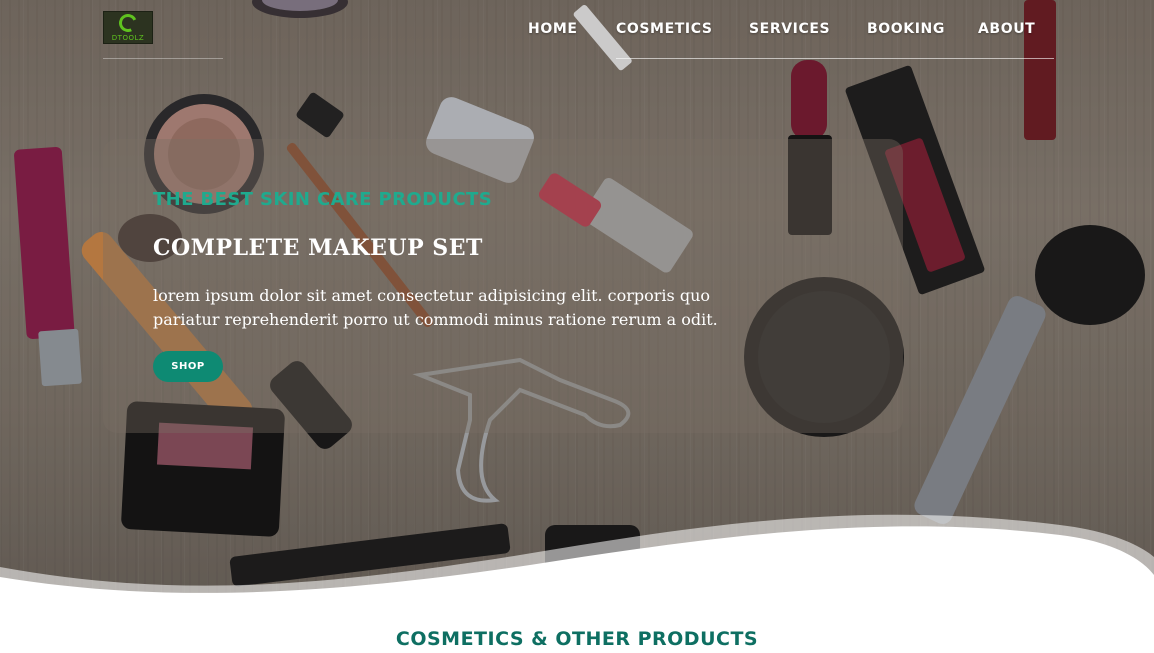  I want to click on section-title: COSMETICS & OTHER PRODUCTS, so click(577, 639).